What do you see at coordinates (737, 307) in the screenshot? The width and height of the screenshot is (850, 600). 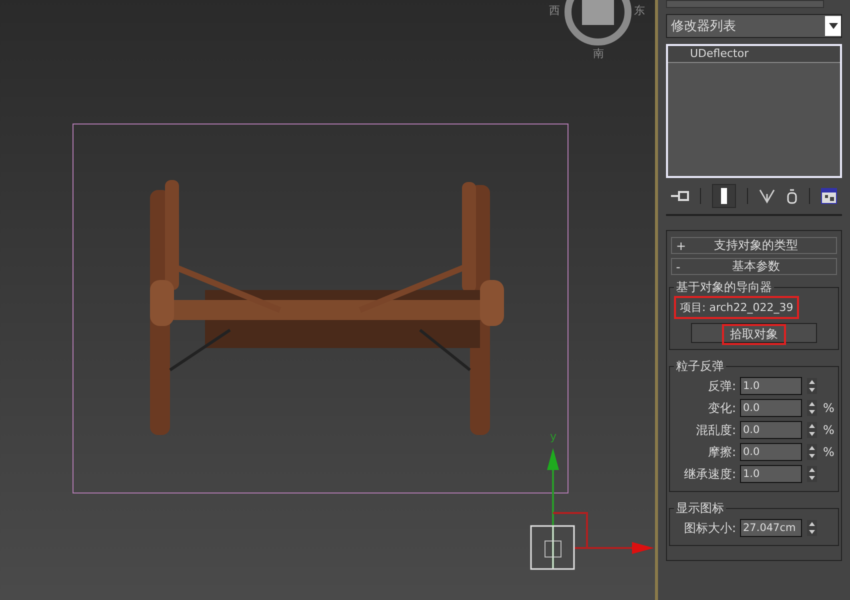 I see `item-label: 项目: arch22_022_39` at bounding box center [737, 307].